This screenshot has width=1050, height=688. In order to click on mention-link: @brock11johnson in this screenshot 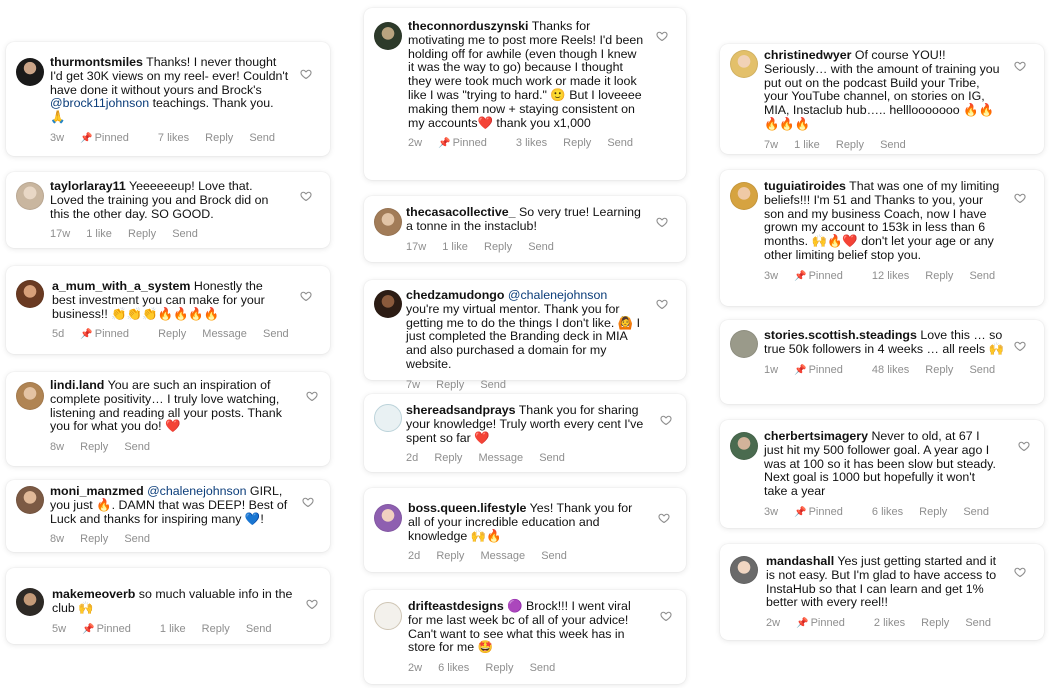, I will do `click(99, 103)`.